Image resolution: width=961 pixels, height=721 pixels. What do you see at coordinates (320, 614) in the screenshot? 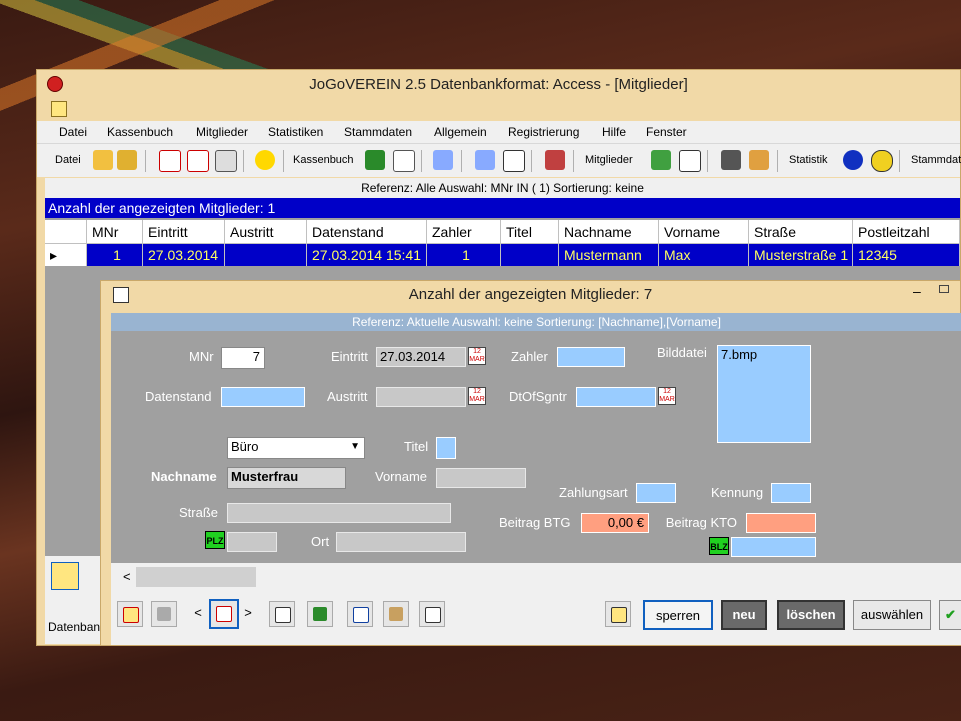
I see `book-button` at bounding box center [320, 614].